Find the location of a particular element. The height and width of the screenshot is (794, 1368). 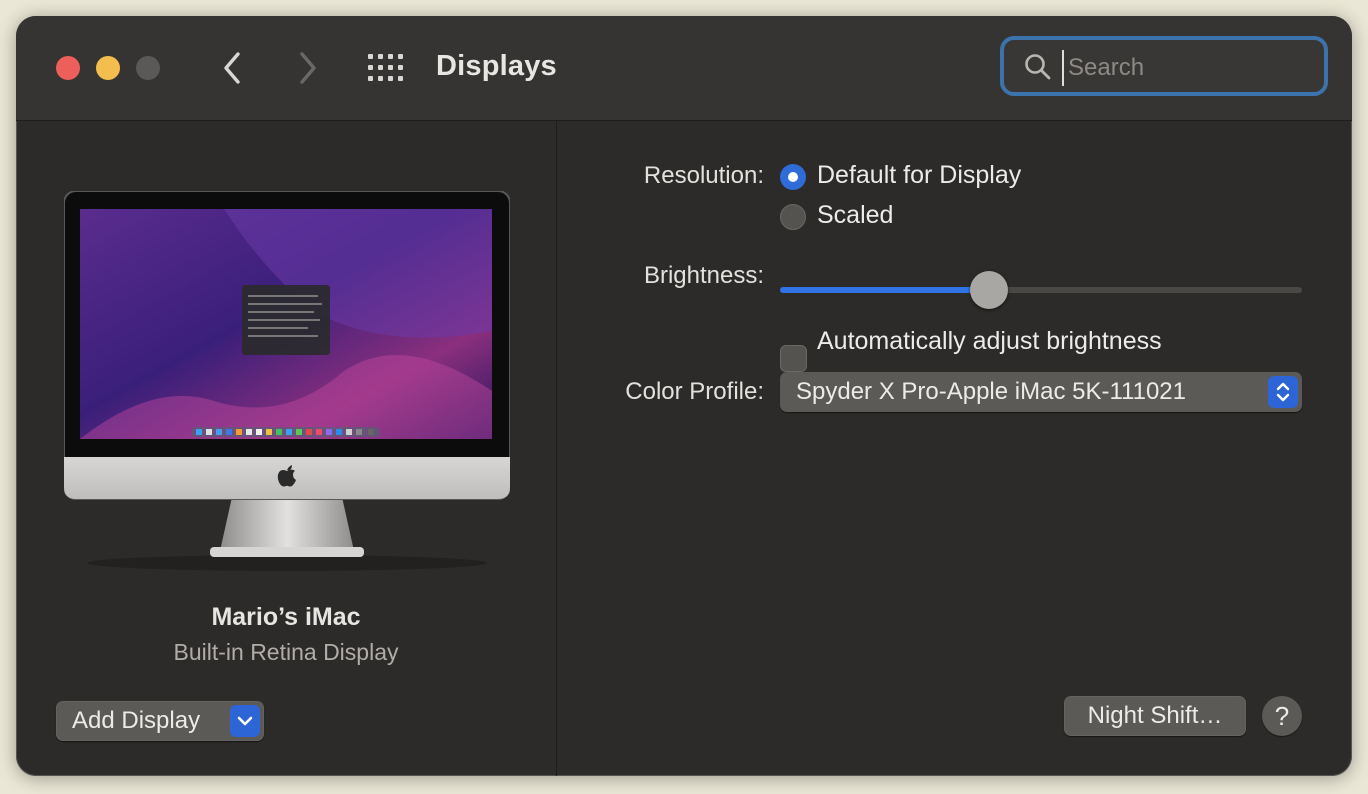

brightness-label: Brightness: is located at coordinates (703, 275).